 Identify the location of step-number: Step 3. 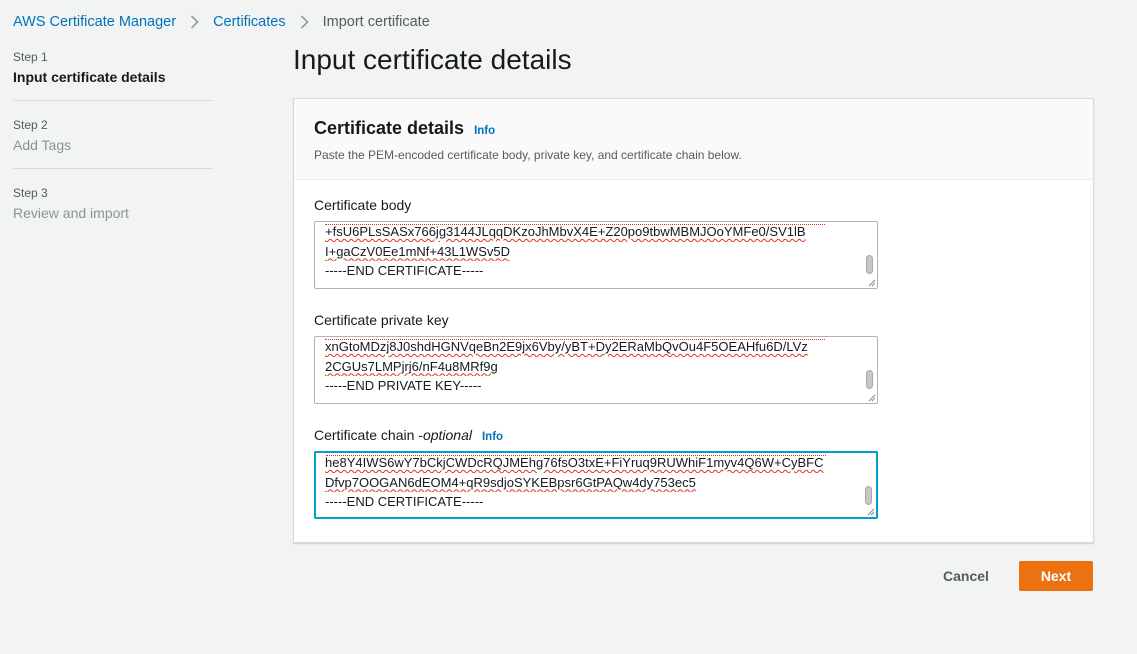
(30, 193).